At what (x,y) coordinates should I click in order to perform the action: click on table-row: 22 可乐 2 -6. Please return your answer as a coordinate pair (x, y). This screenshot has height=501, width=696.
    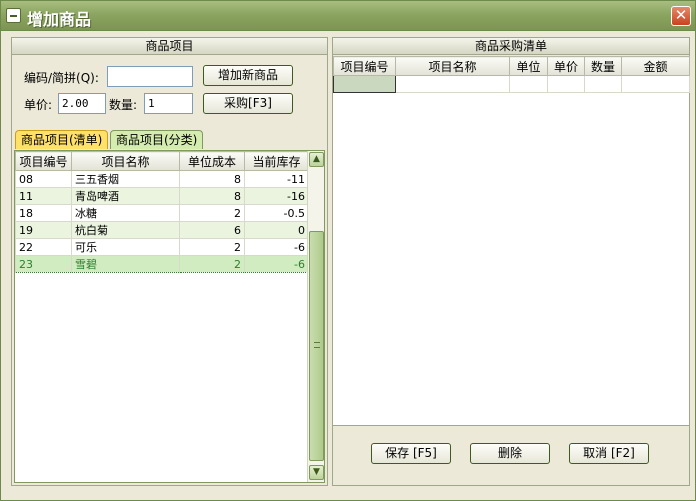
    Looking at the image, I should click on (162, 247).